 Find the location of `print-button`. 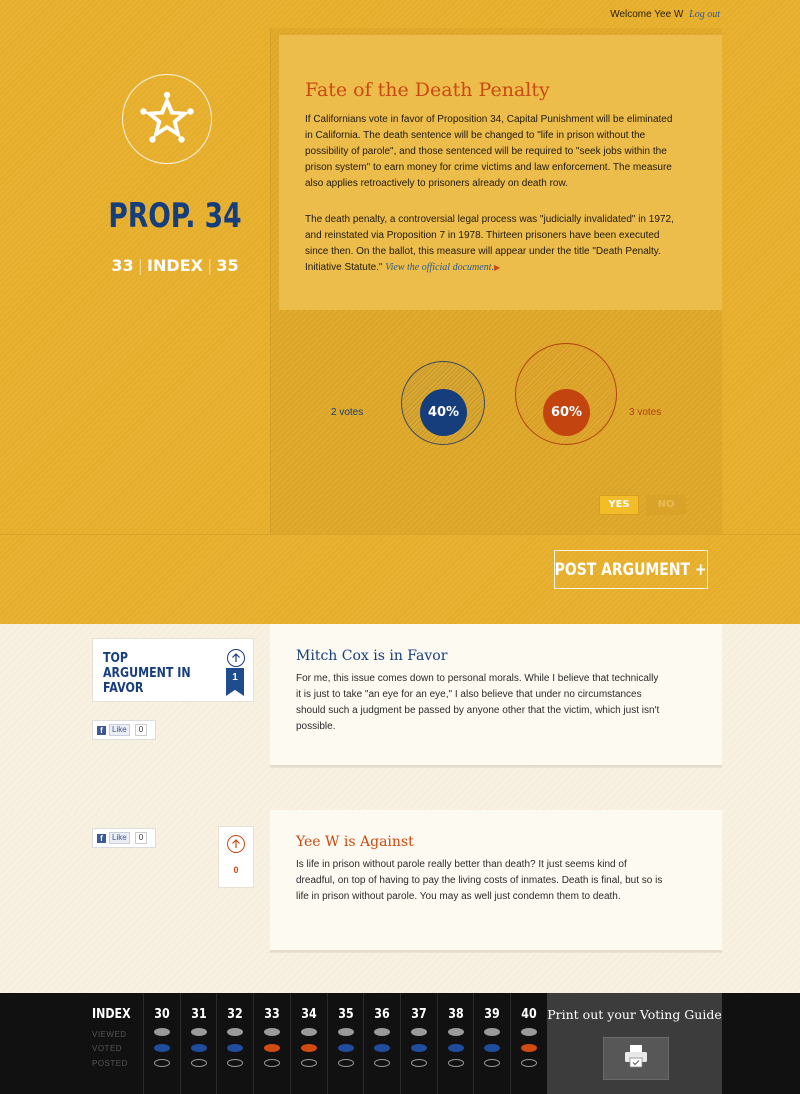

print-button is located at coordinates (636, 1058).